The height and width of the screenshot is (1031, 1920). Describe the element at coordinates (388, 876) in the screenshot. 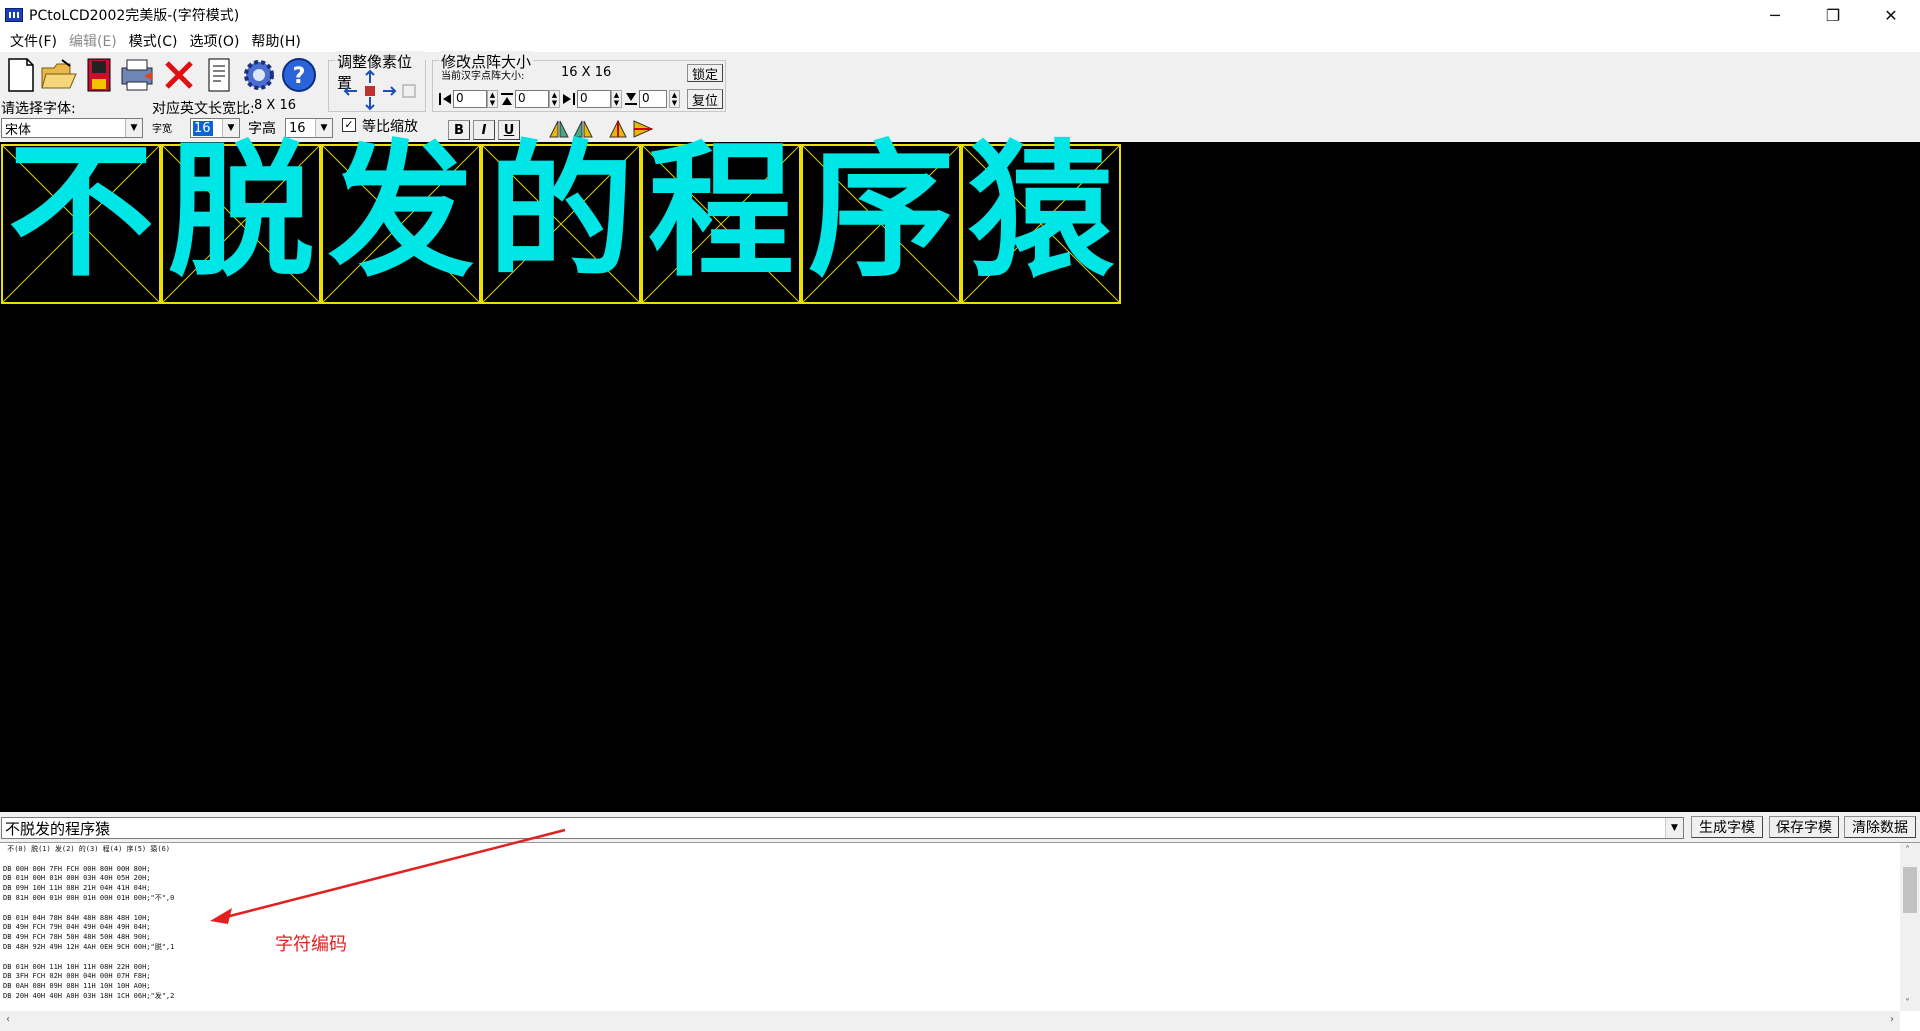

I see `annotation-arrow` at that location.